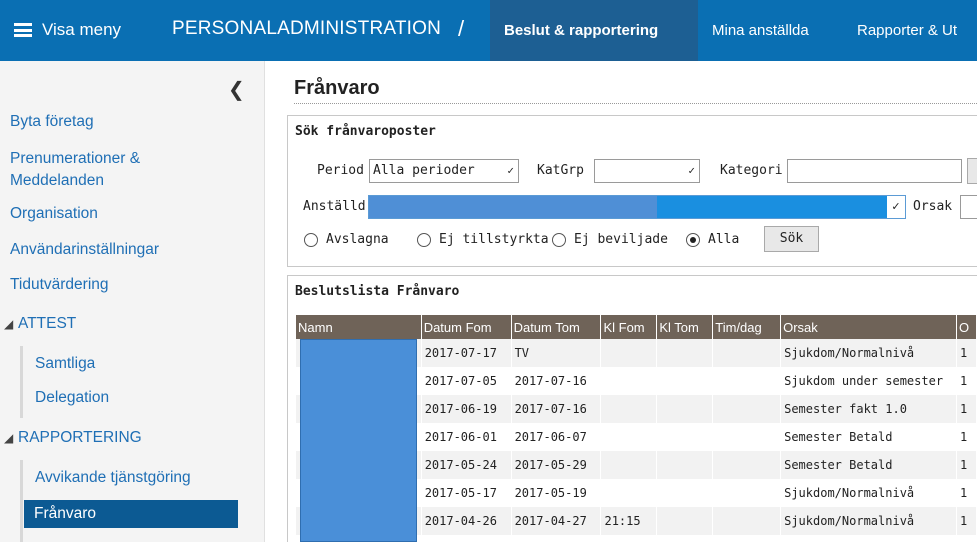 The width and height of the screenshot is (977, 542). Describe the element at coordinates (84, 250) in the screenshot. I see `sidebar-item-anvandarinstallningar: Användarinställningar` at that location.